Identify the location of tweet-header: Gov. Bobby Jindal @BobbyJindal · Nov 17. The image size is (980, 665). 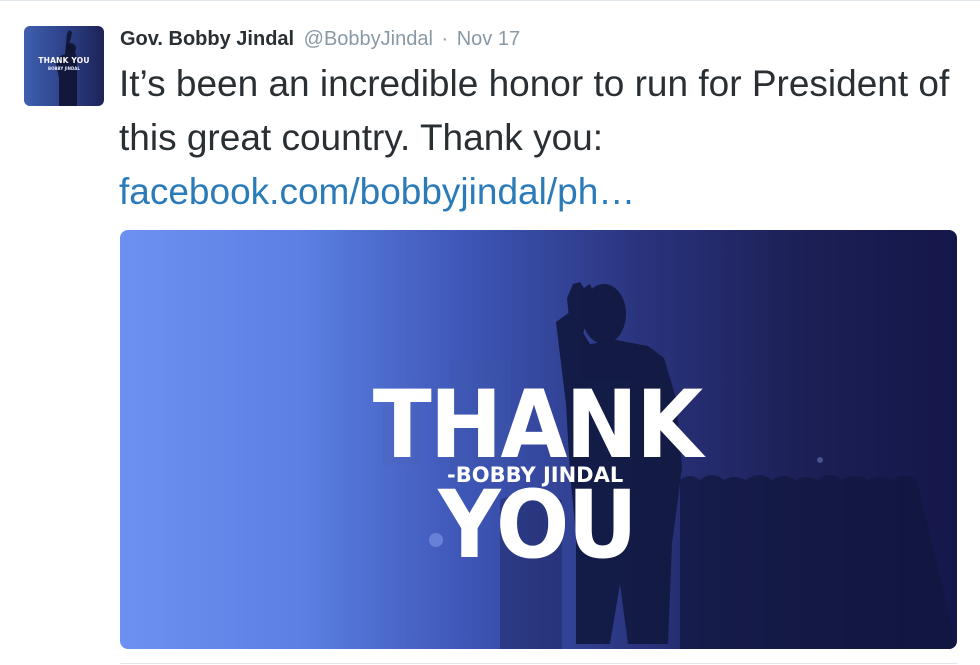
(320, 39).